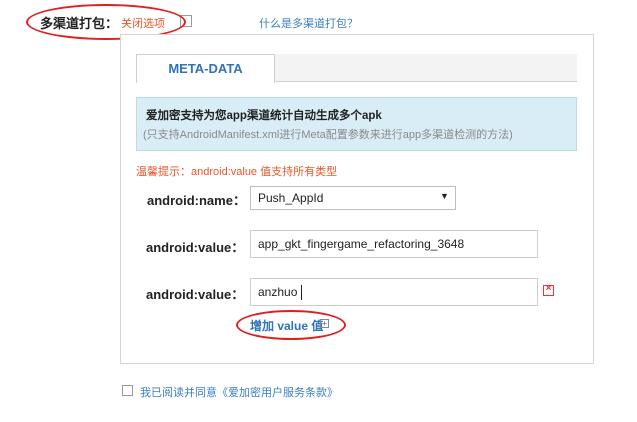 This screenshot has height=422, width=637. I want to click on info-box, so click(356, 124).